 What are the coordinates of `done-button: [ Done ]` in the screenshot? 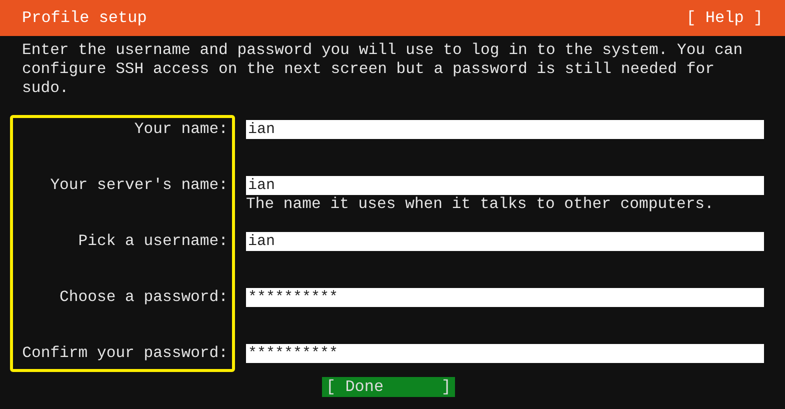 It's located at (388, 387).